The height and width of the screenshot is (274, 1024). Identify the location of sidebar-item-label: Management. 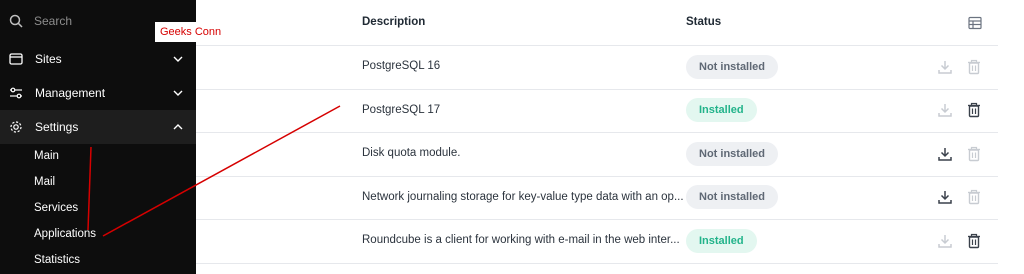
(70, 93).